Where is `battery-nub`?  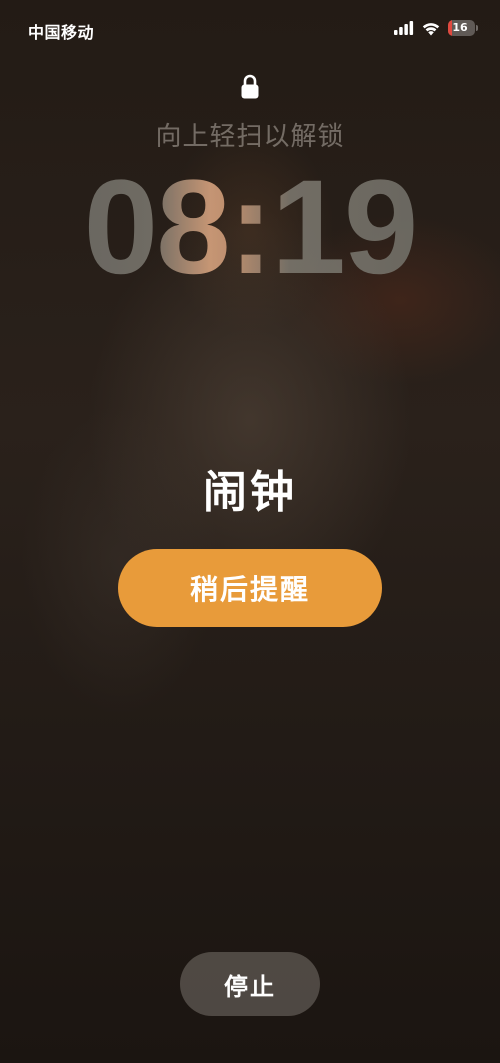
battery-nub is located at coordinates (477, 28).